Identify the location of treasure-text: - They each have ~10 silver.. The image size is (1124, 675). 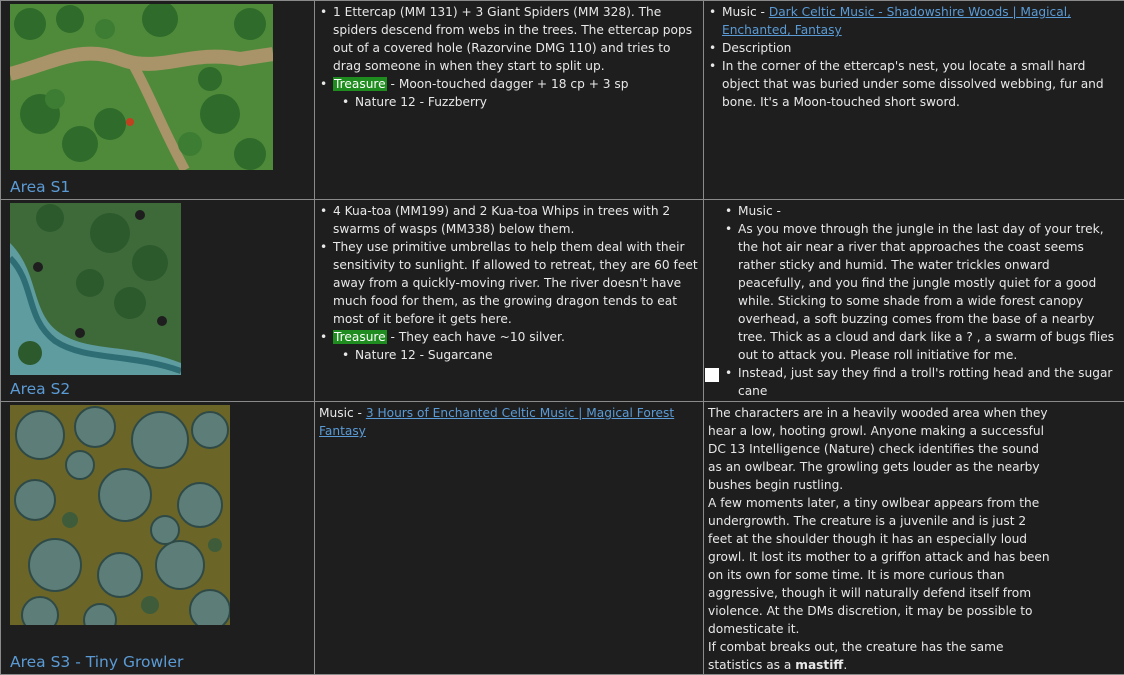
(476, 337).